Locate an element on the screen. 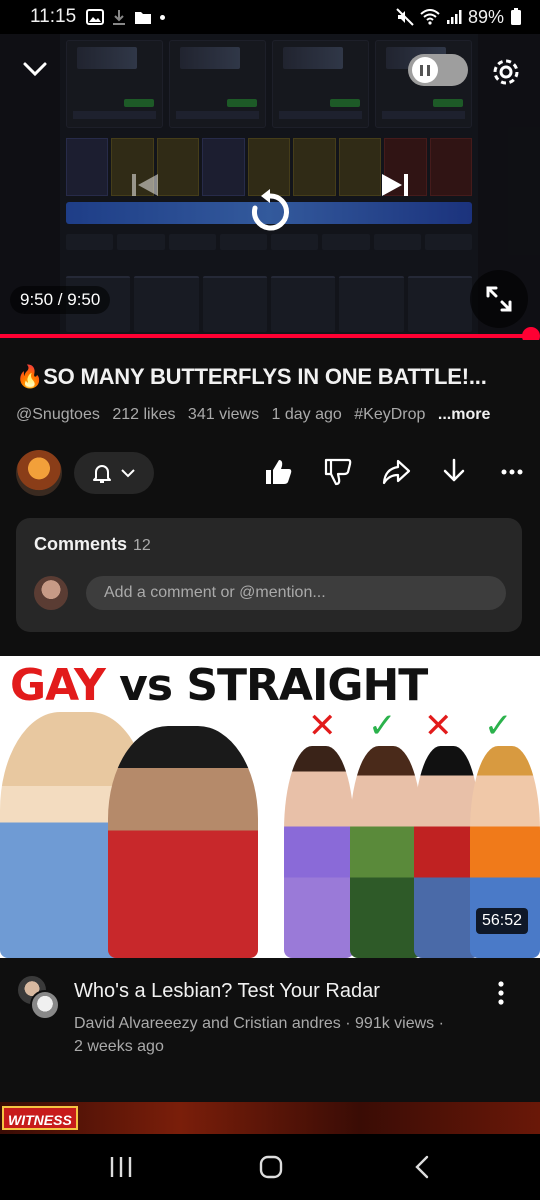  download-icon is located at coordinates (454, 472).